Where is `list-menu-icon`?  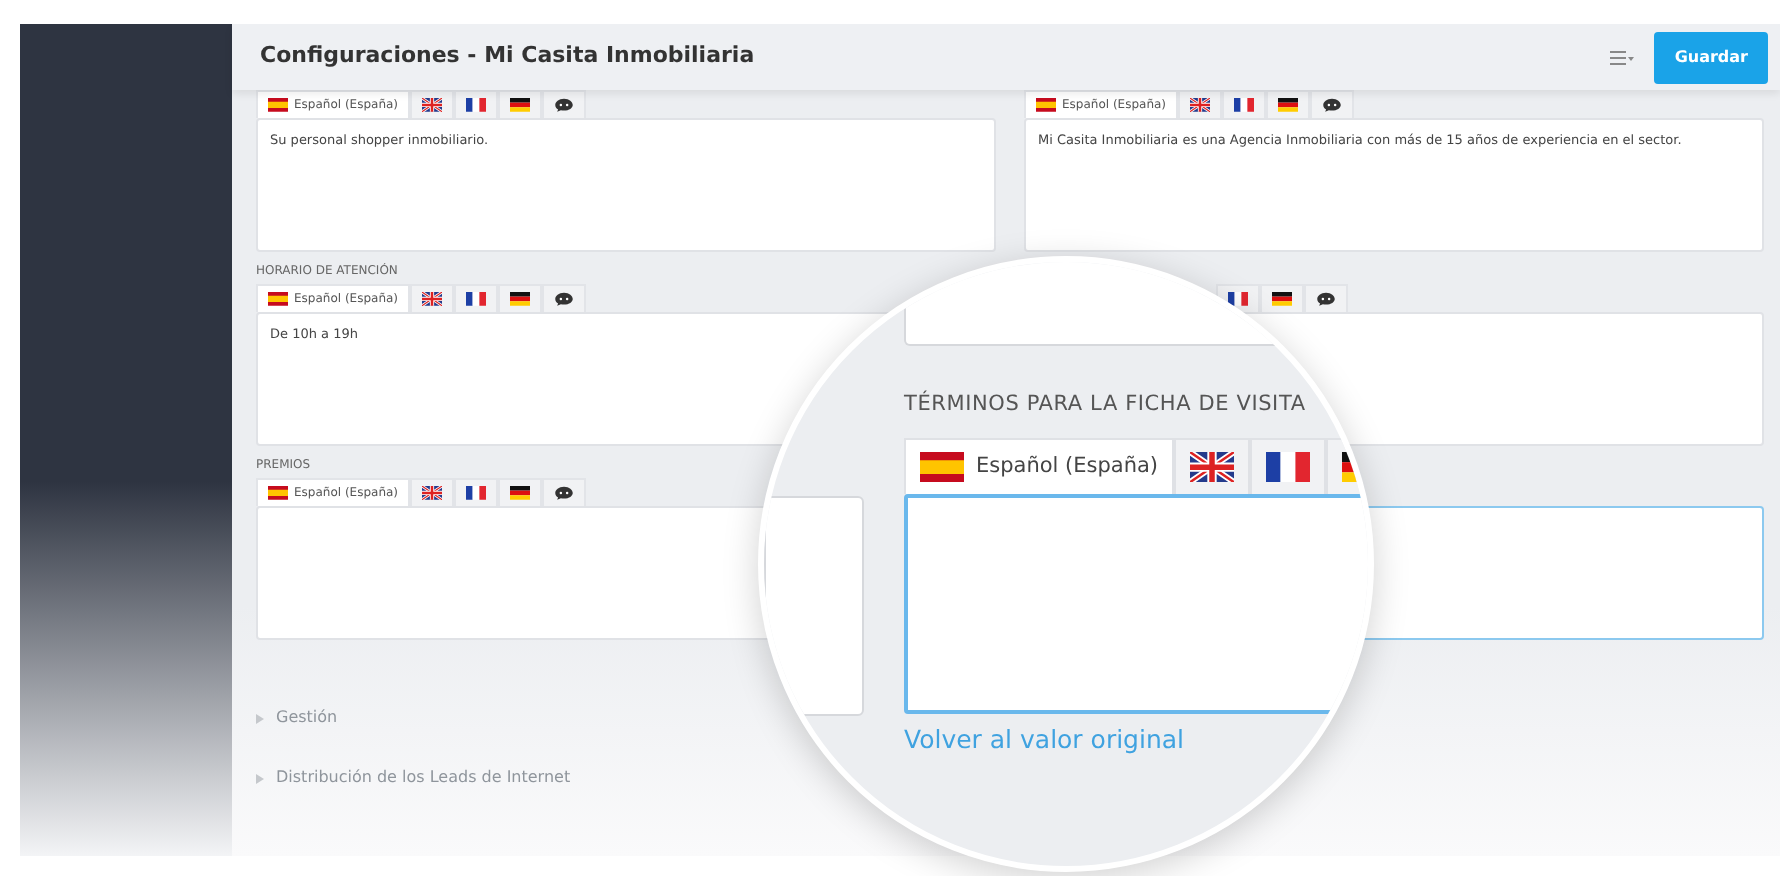 list-menu-icon is located at coordinates (1622, 57).